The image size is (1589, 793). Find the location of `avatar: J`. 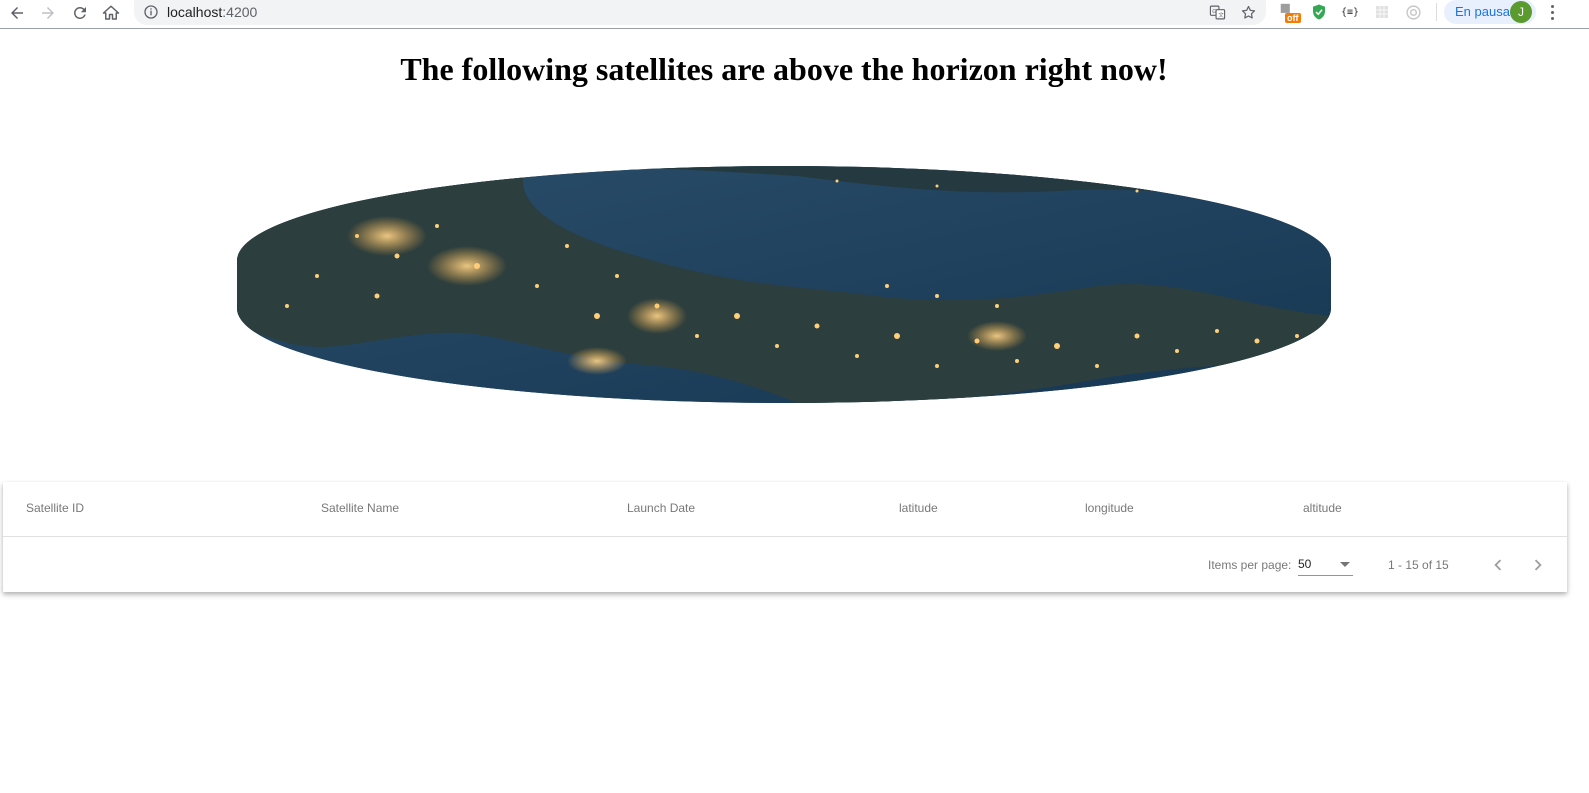

avatar: J is located at coordinates (1521, 12).